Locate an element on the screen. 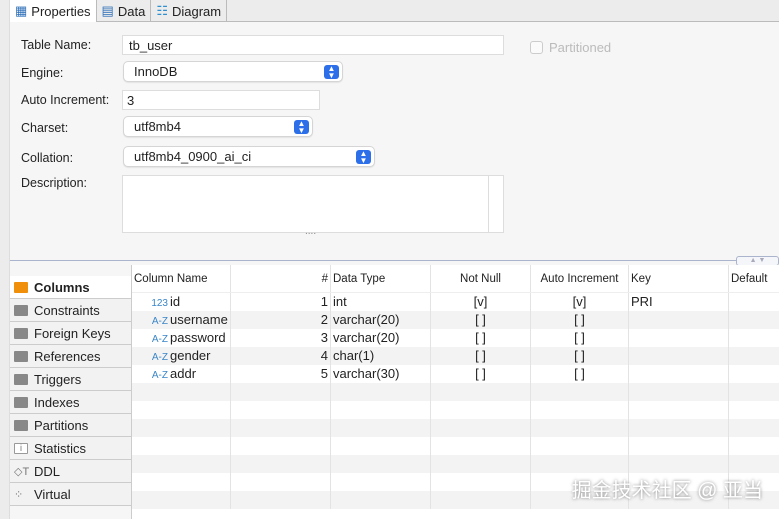  header-number: # is located at coordinates (281, 278).